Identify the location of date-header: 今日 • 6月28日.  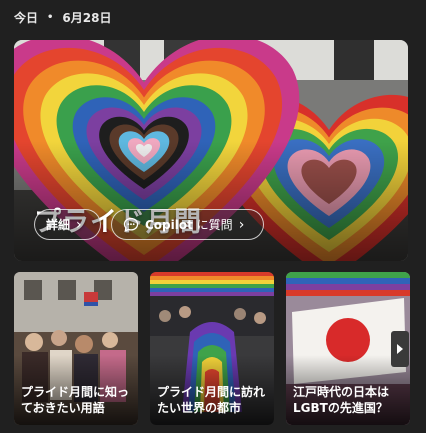
(62, 17).